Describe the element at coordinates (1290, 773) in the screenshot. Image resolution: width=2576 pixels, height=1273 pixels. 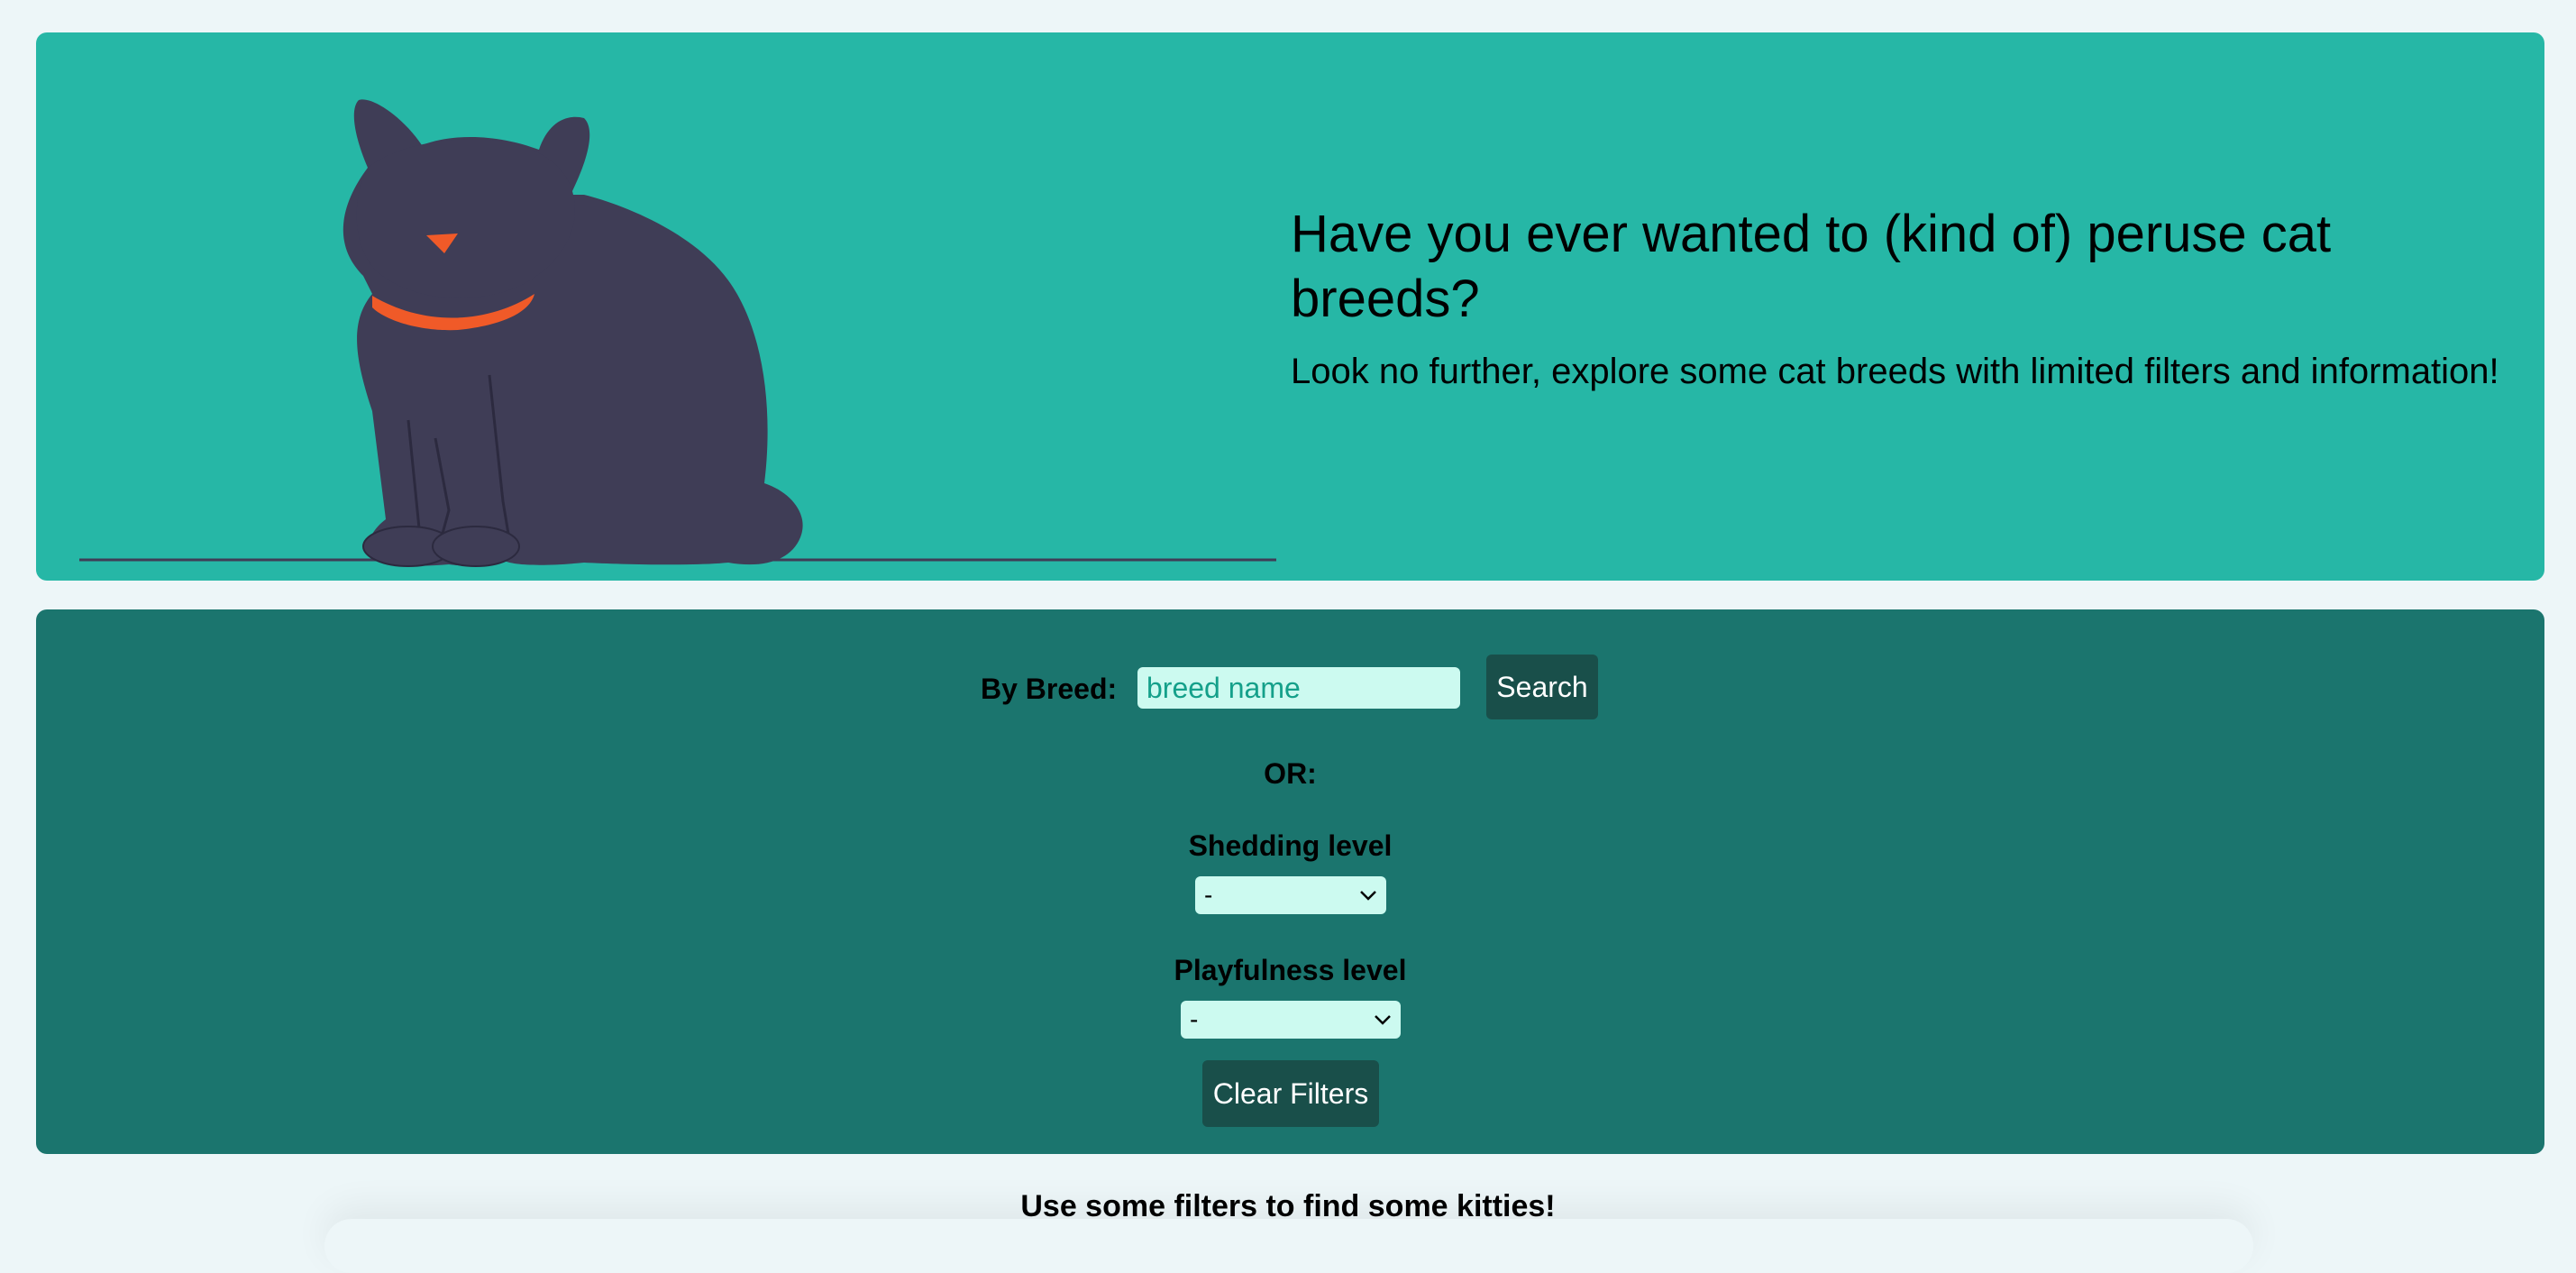
I see `or-label: OR:` at that location.